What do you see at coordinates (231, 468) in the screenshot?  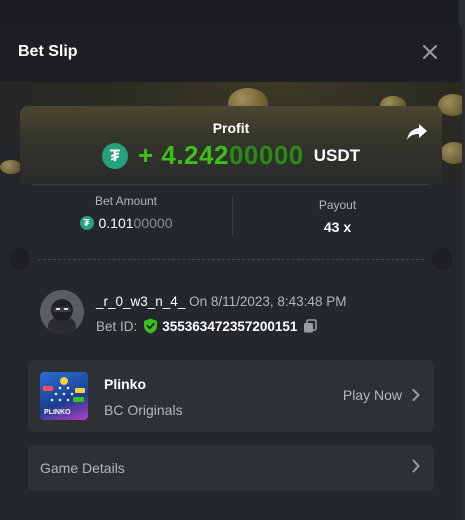 I see `game-details-button: Game Details` at bounding box center [231, 468].